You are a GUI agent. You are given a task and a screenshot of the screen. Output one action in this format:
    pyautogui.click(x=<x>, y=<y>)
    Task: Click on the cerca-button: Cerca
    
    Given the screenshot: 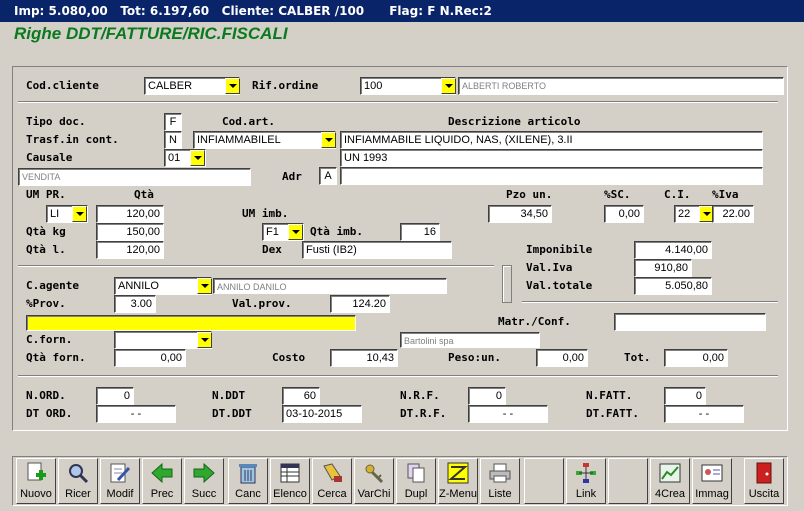 What is the action you would take?
    pyautogui.click(x=332, y=481)
    